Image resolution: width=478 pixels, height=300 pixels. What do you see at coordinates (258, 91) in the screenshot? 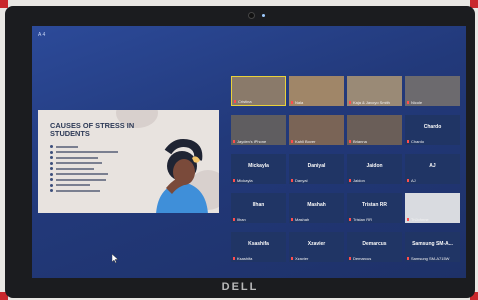
I see `participant-tile: Cristina` at bounding box center [258, 91].